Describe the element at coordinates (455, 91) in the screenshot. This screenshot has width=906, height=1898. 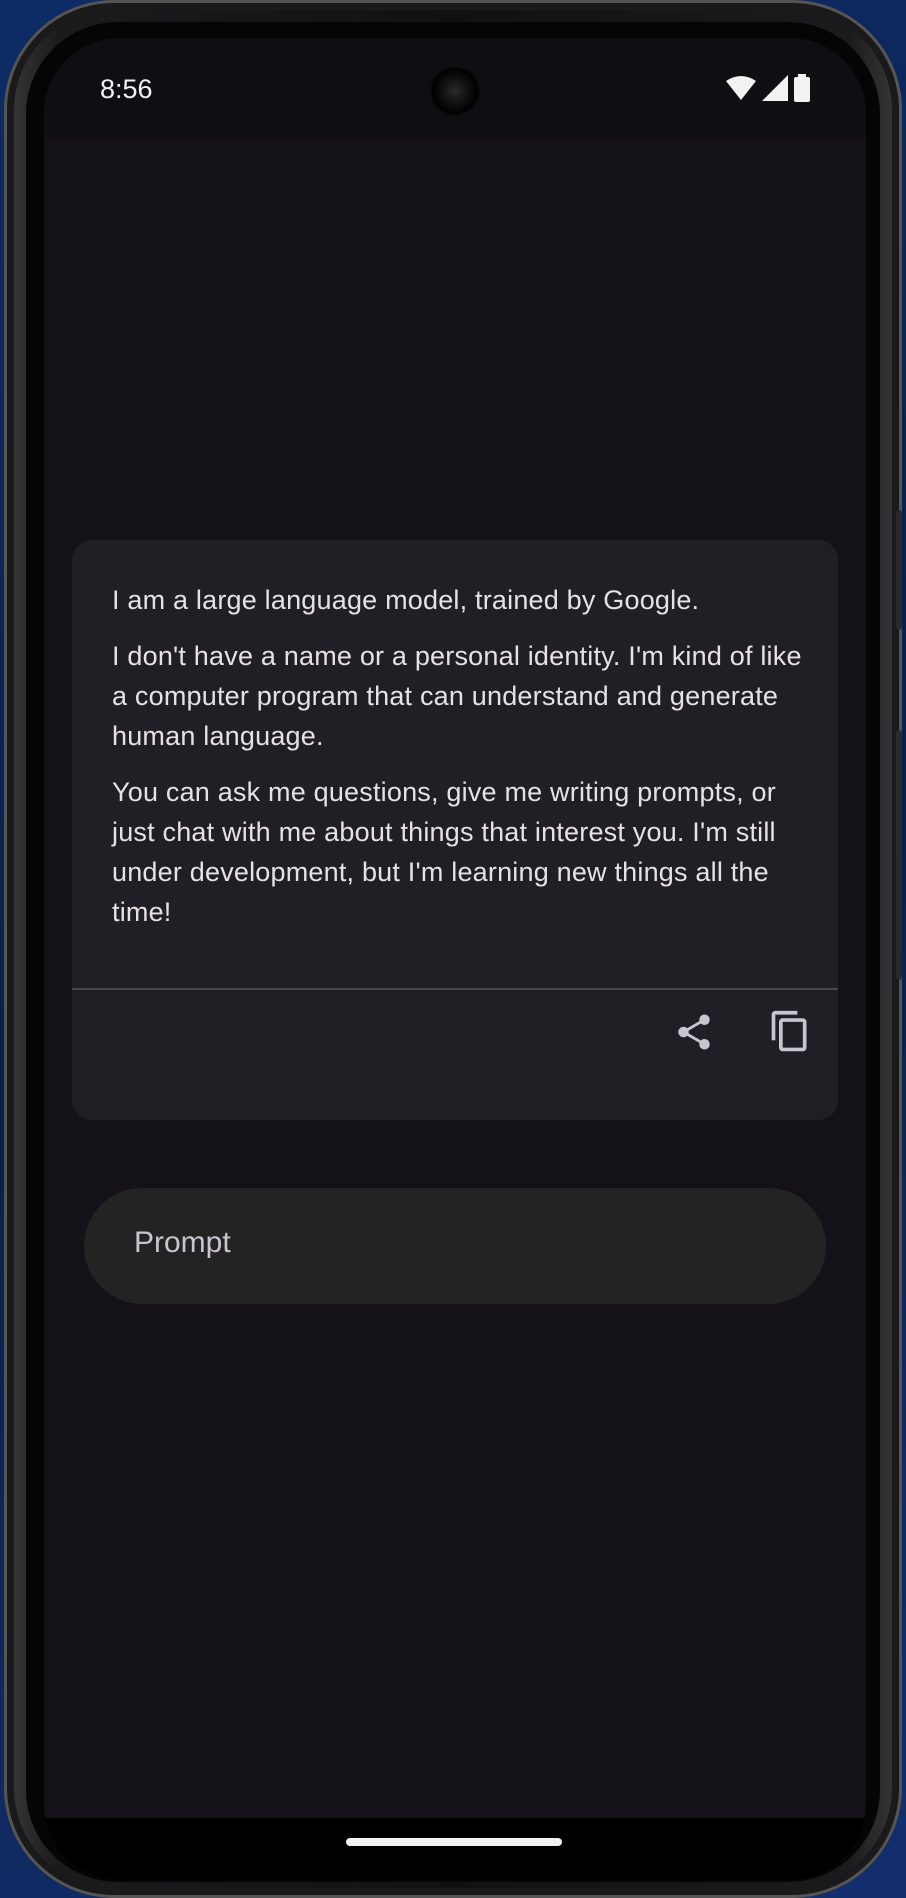
I see `front-camera` at that location.